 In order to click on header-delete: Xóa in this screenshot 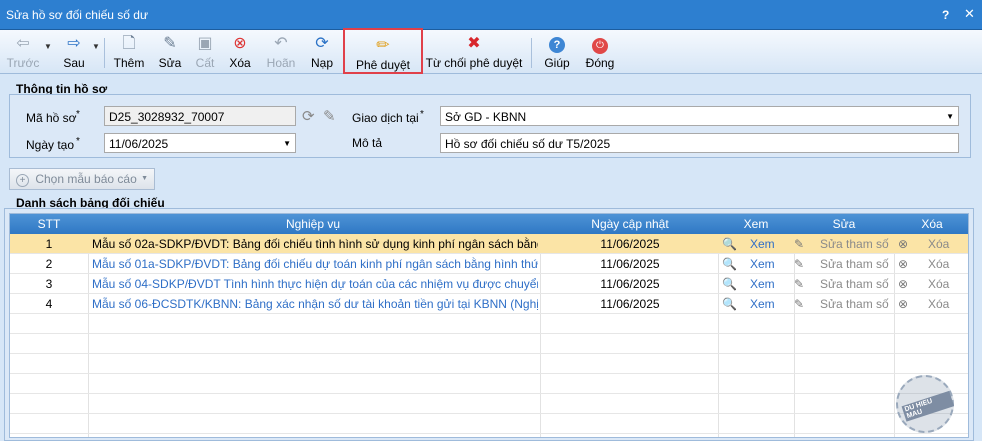, I will do `click(932, 224)`.